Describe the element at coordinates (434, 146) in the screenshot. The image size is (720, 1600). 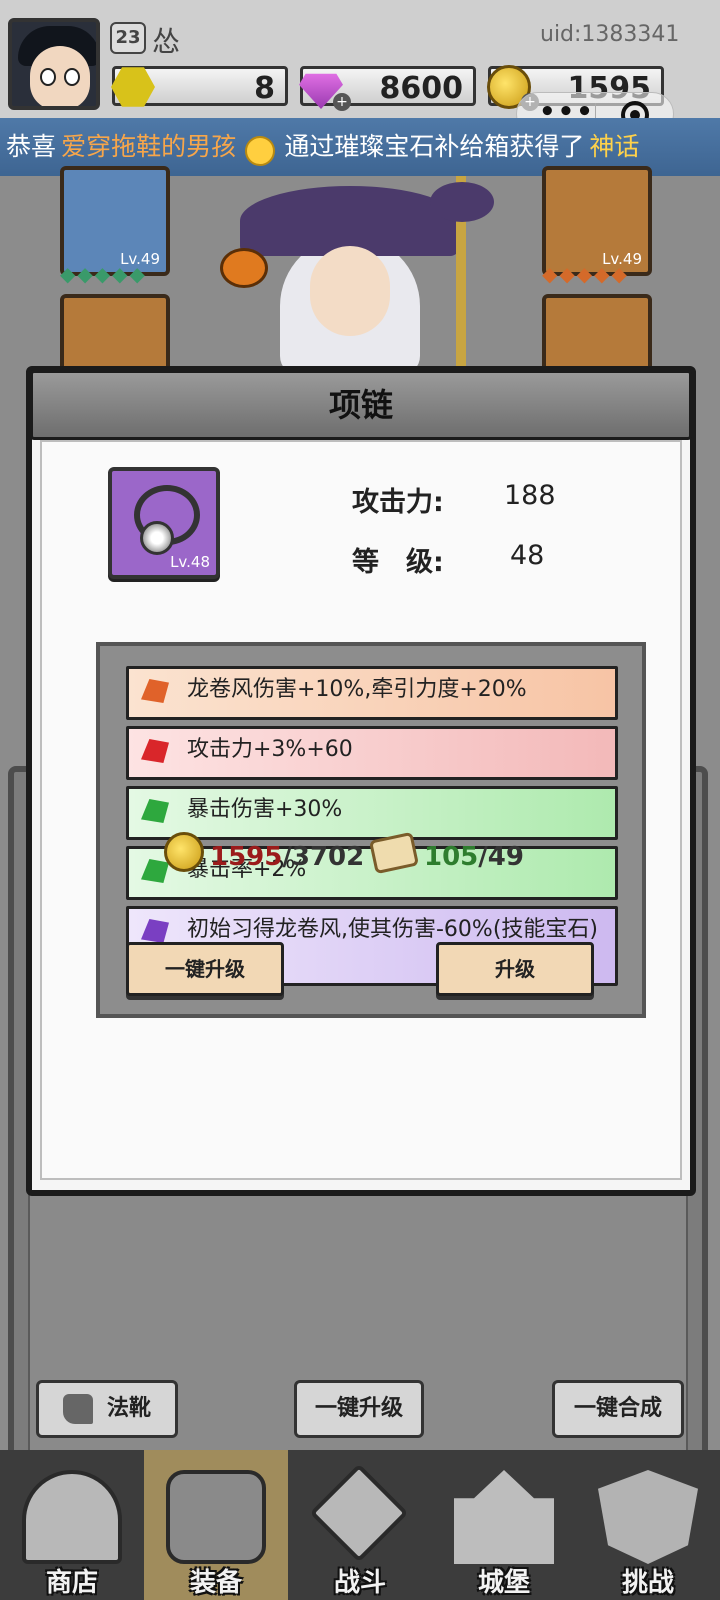
I see `marquee-text-2: 通过璀璨宝石补给箱获得了` at that location.